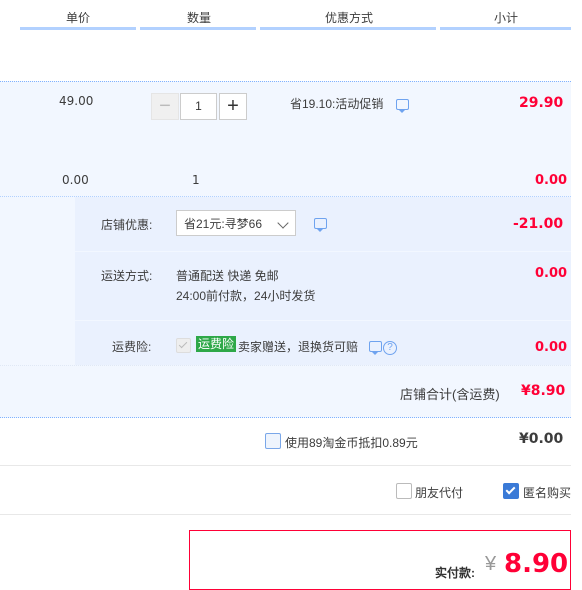 This screenshot has width=582, height=590. Describe the element at coordinates (283, 223) in the screenshot. I see `chevron-down-icon` at that location.